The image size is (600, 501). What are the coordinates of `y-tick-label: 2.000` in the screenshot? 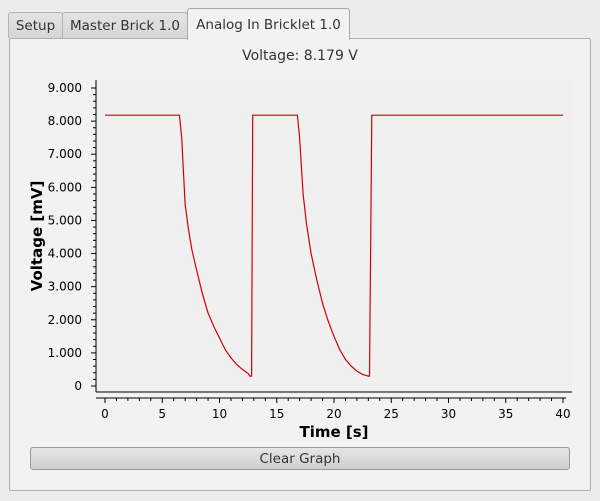 It's located at (65, 320).